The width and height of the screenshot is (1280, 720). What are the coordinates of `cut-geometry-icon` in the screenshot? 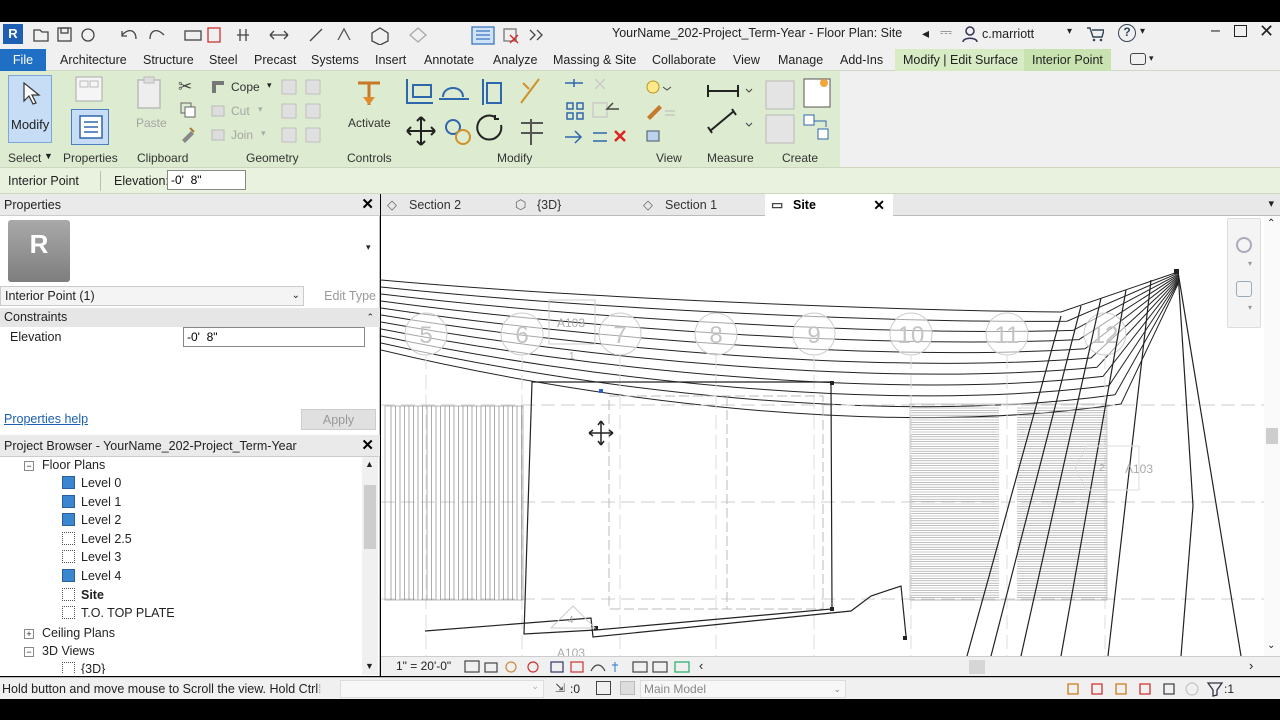 It's located at (219, 111).